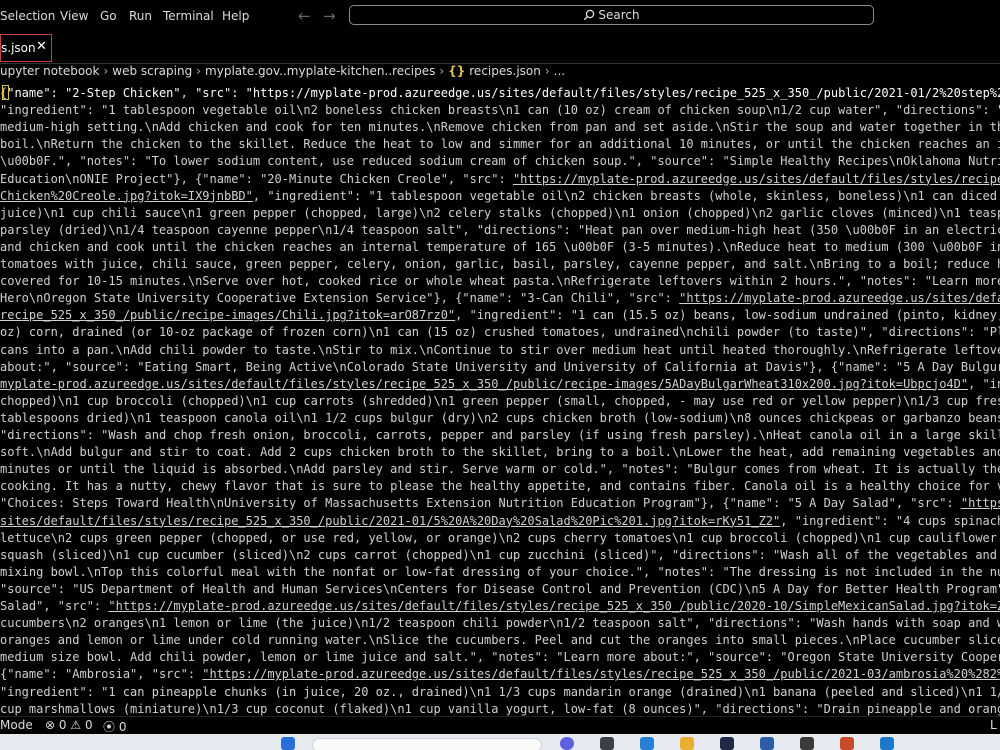 This screenshot has width=1000, height=750. I want to click on menu-run: Run, so click(140, 16).